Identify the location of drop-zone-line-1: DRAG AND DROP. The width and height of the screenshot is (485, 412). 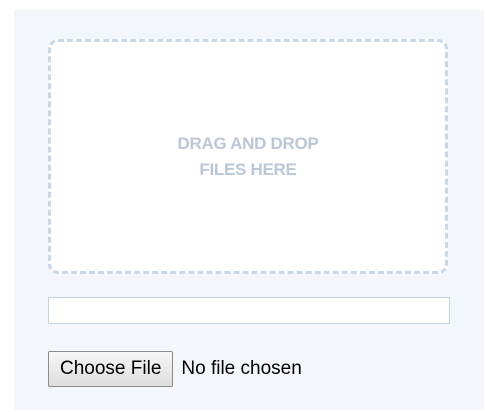
(248, 143).